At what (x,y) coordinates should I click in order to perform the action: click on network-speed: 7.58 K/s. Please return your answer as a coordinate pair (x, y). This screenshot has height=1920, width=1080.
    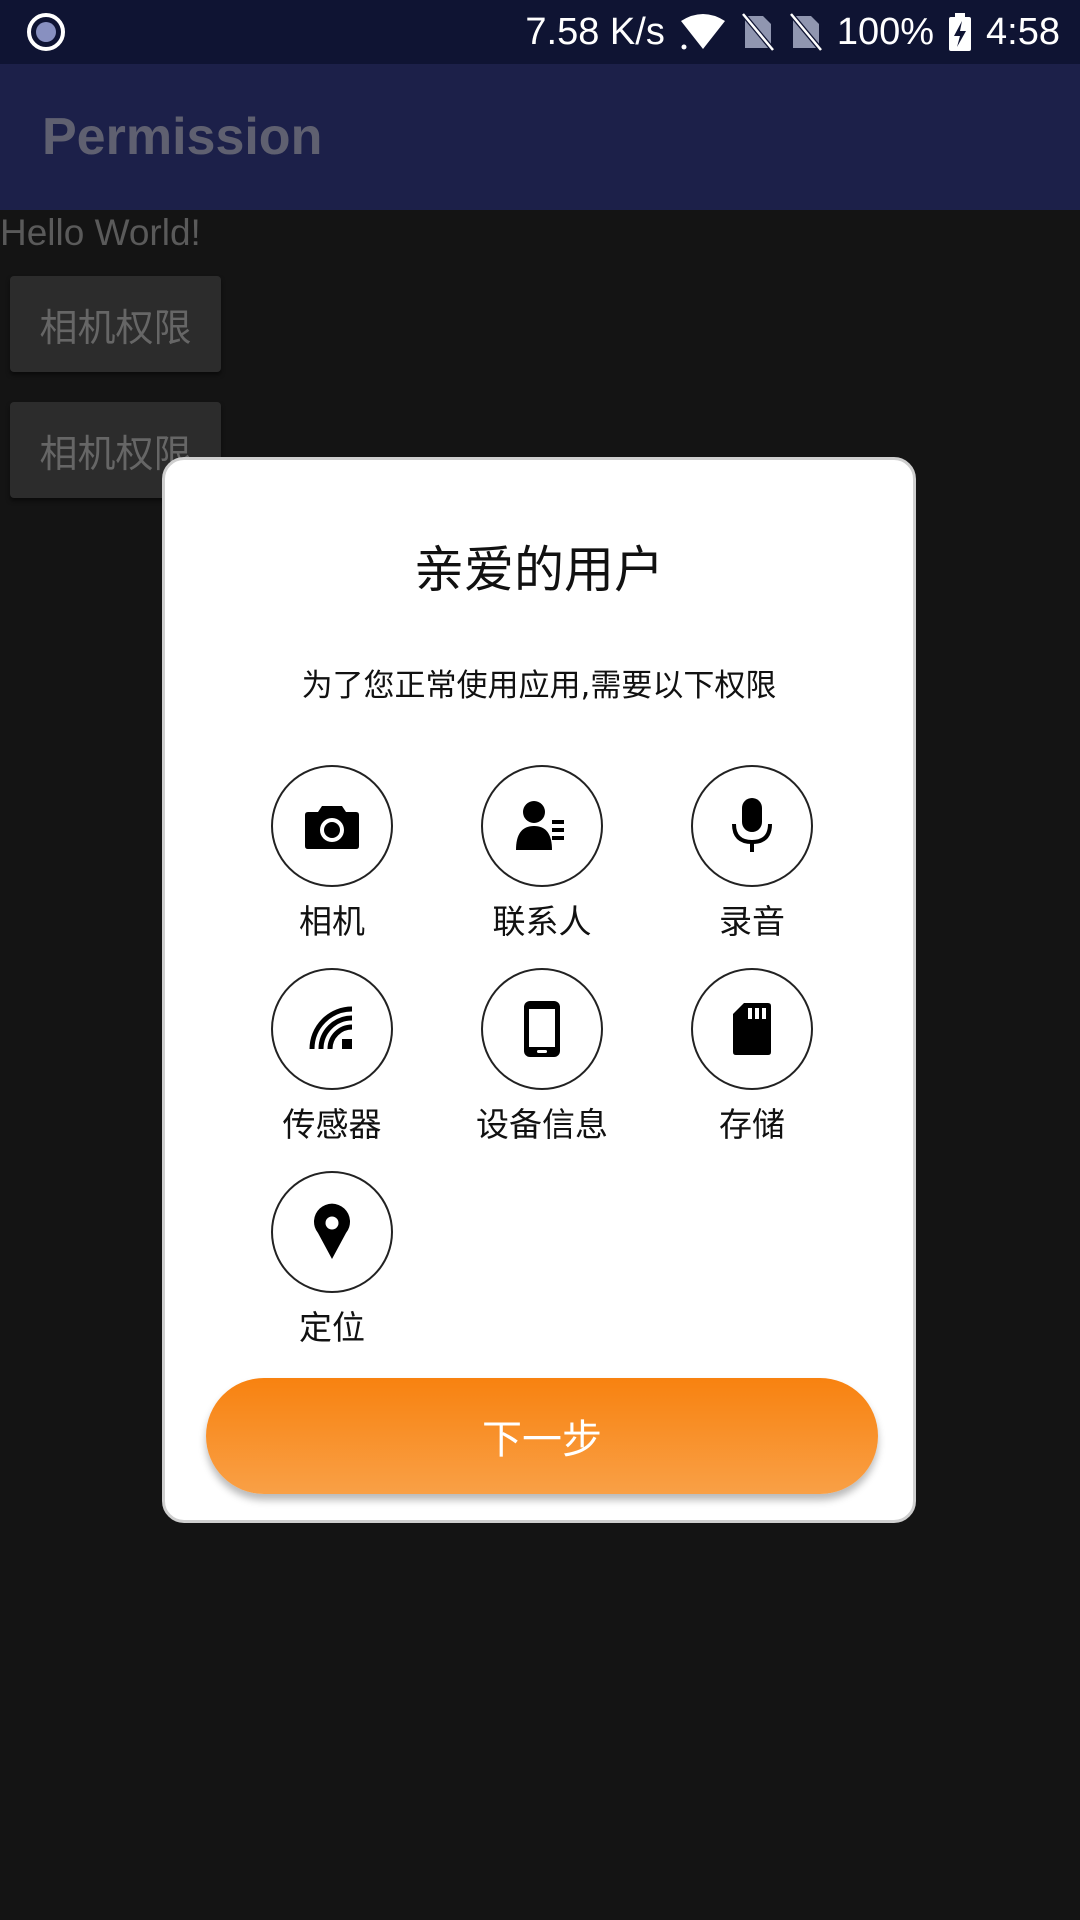
    Looking at the image, I should click on (595, 31).